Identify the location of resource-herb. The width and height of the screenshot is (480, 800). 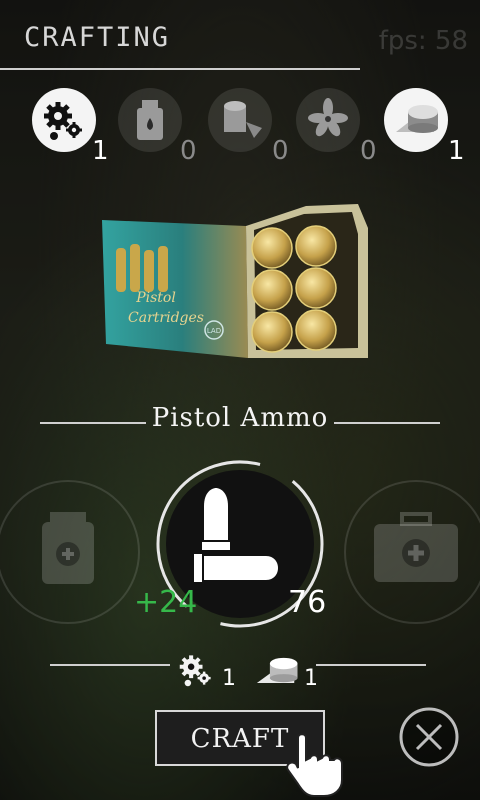
(328, 120).